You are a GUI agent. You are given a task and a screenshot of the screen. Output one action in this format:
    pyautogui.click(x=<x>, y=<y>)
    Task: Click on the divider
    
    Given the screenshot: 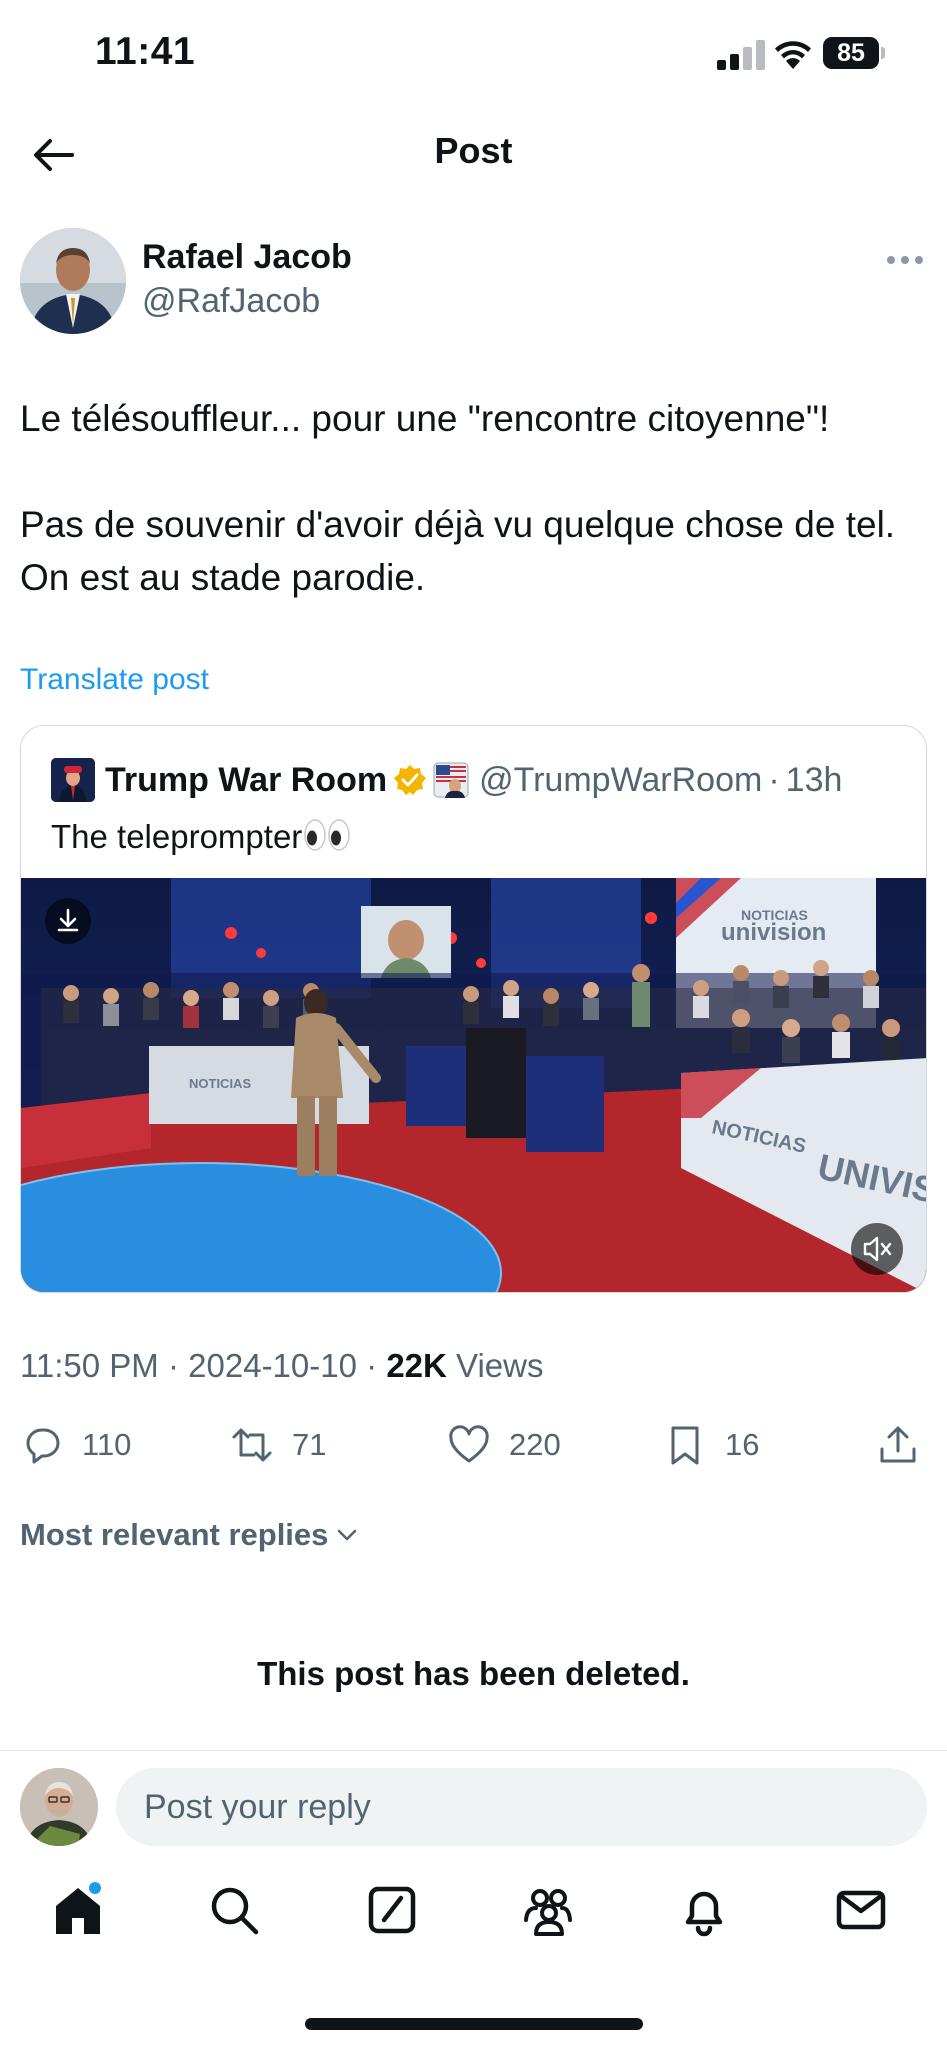 What is the action you would take?
    pyautogui.click(x=473, y=1750)
    